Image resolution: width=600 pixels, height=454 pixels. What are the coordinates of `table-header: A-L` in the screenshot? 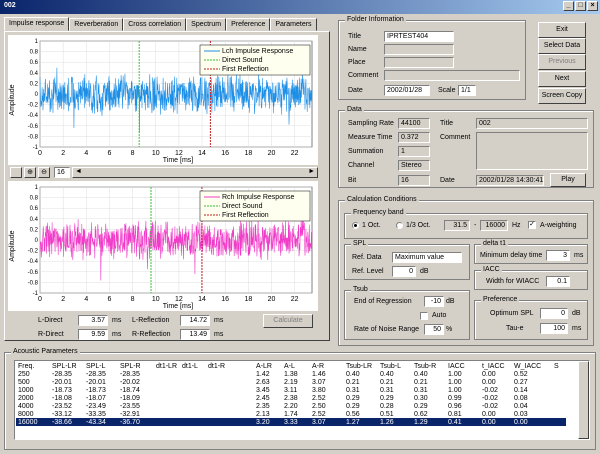 It's located at (296, 366).